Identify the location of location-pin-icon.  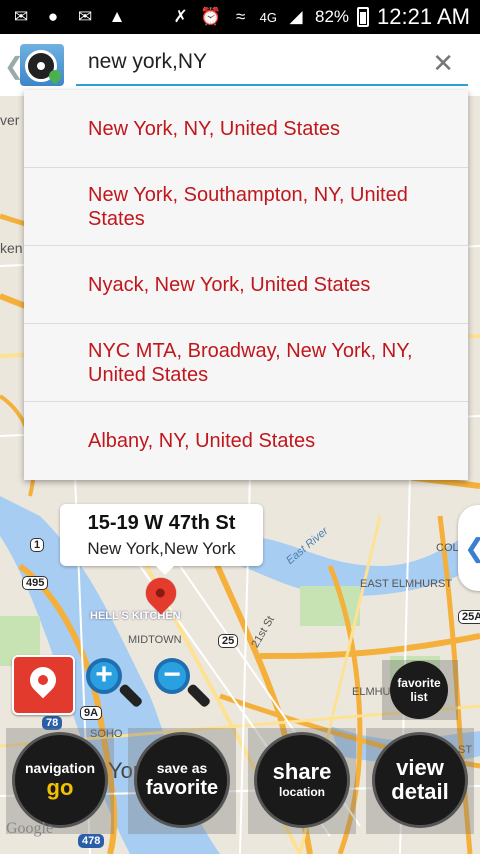
(43, 680).